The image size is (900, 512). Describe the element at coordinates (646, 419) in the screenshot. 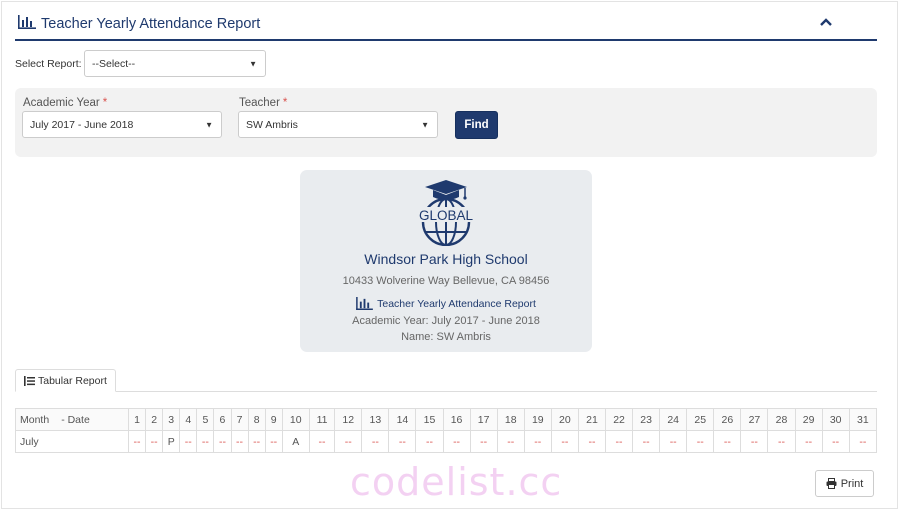

I see `day-header: 23` at that location.